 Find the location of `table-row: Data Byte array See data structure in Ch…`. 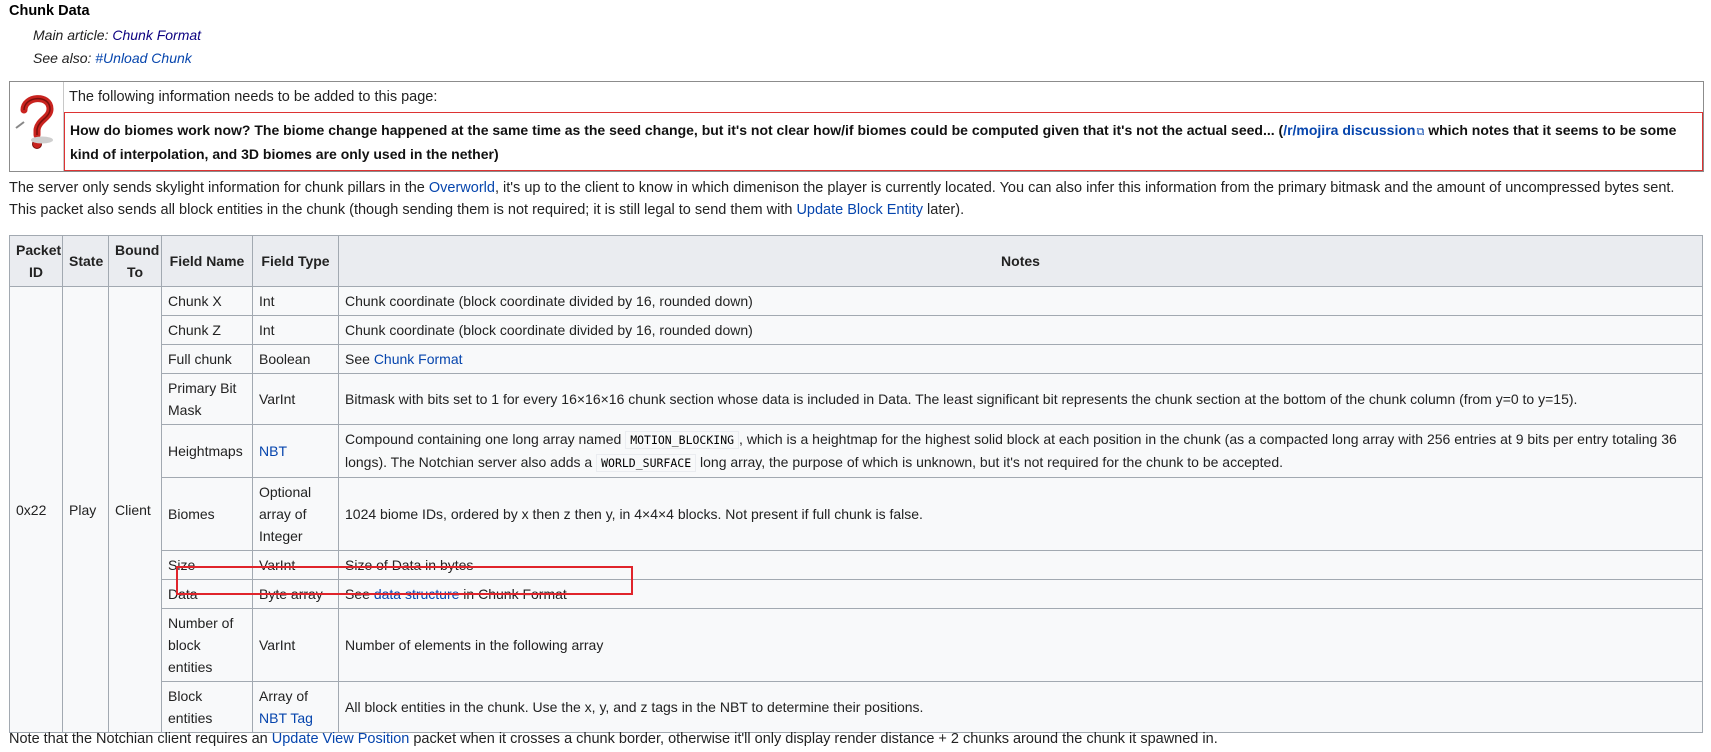

table-row: Data Byte array See data structure in Ch… is located at coordinates (856, 594).